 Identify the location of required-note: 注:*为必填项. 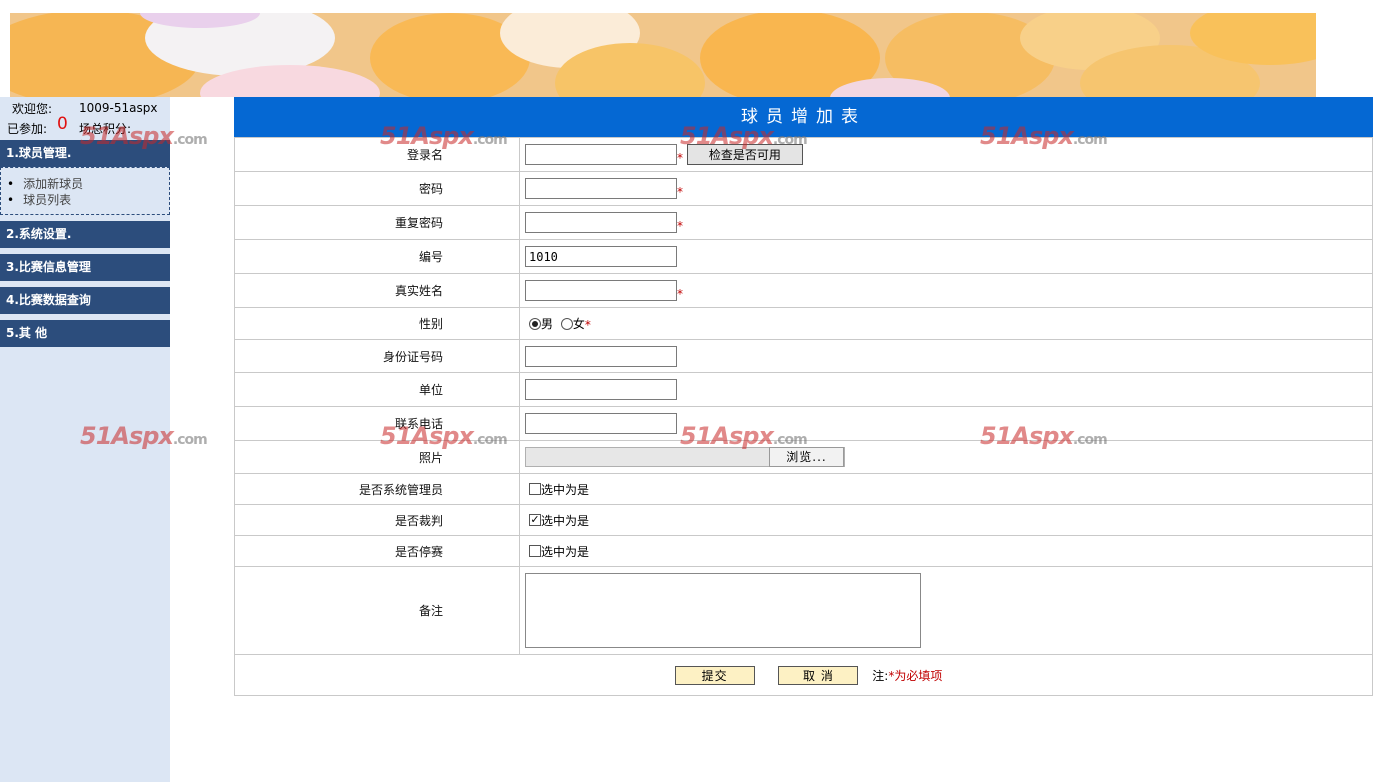
(907, 676).